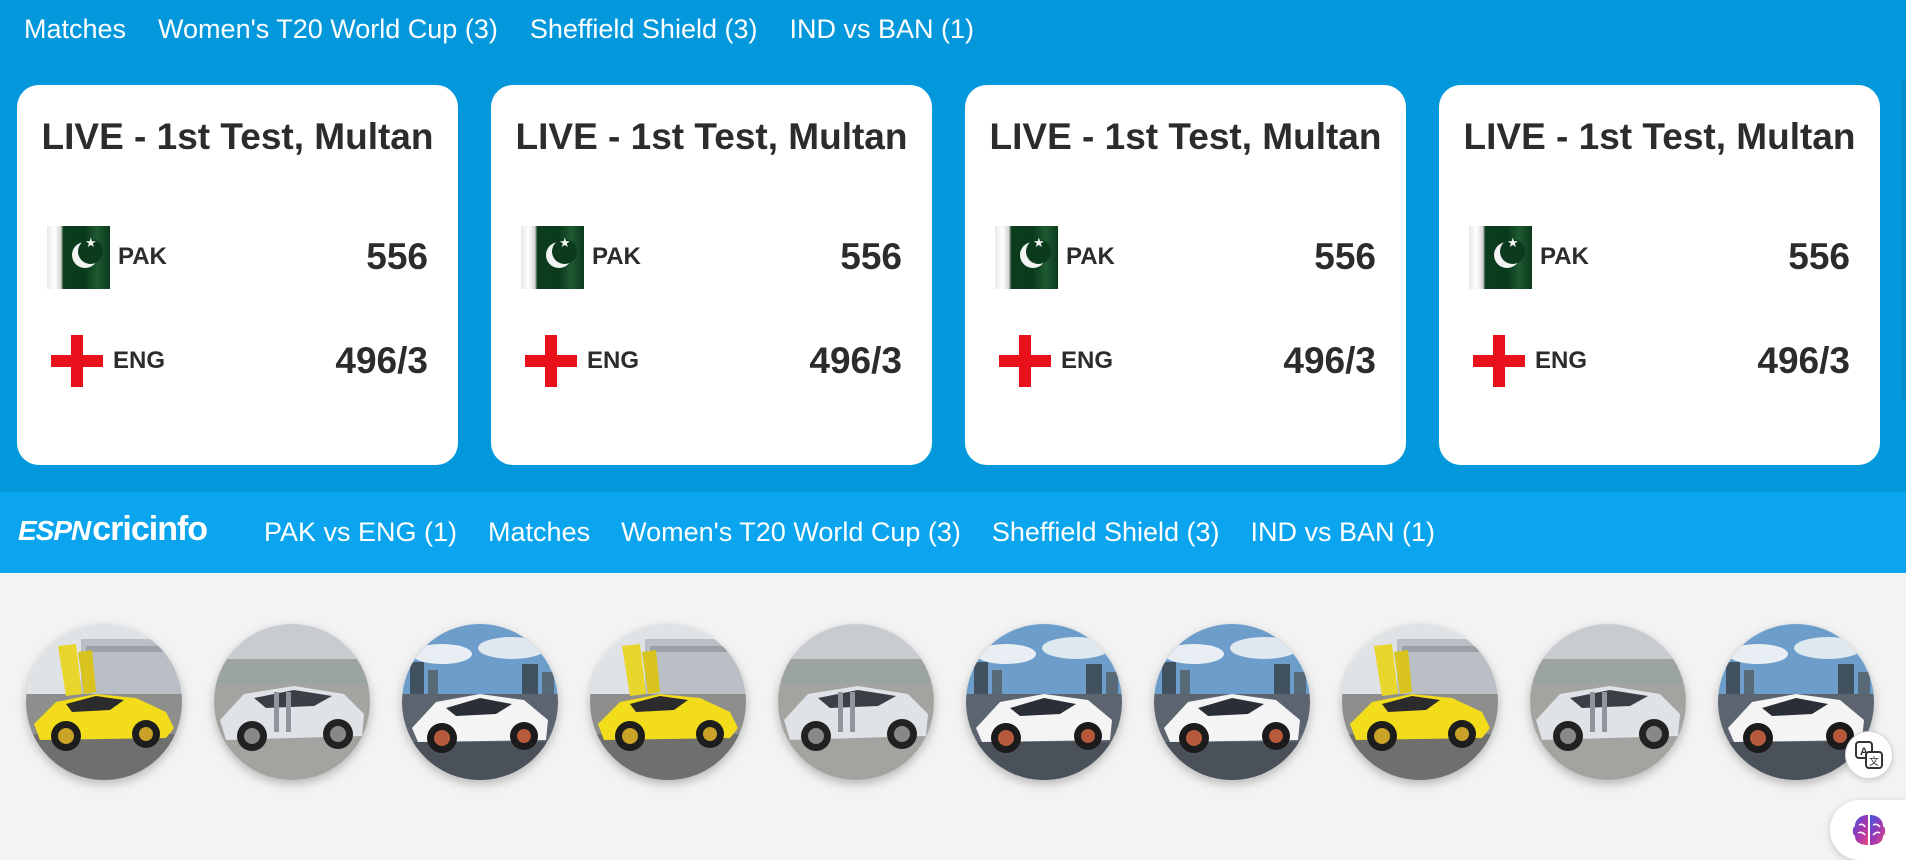 The height and width of the screenshot is (860, 1906). Describe the element at coordinates (1904, 240) in the screenshot. I see `scrollbar` at that location.